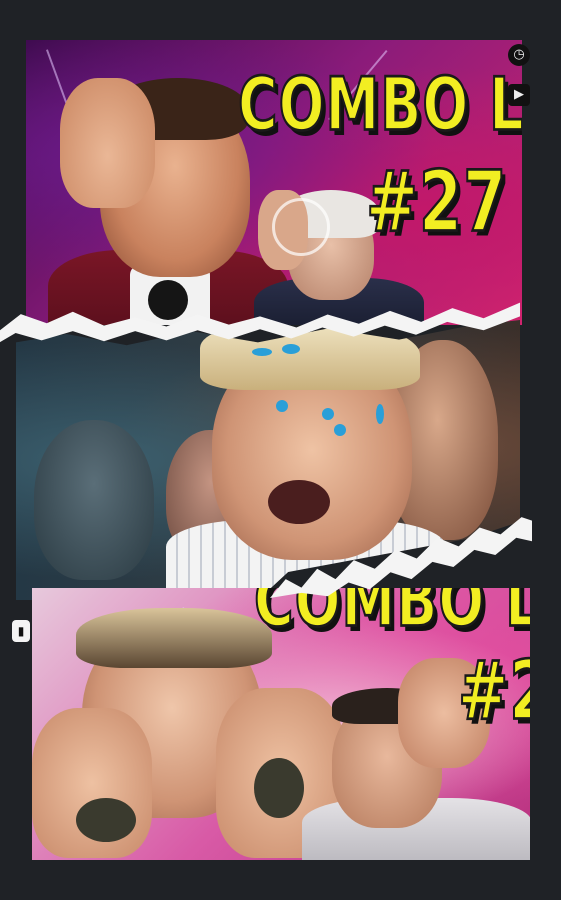  What do you see at coordinates (436, 201) in the screenshot?
I see `top-episode-number: #27` at bounding box center [436, 201].